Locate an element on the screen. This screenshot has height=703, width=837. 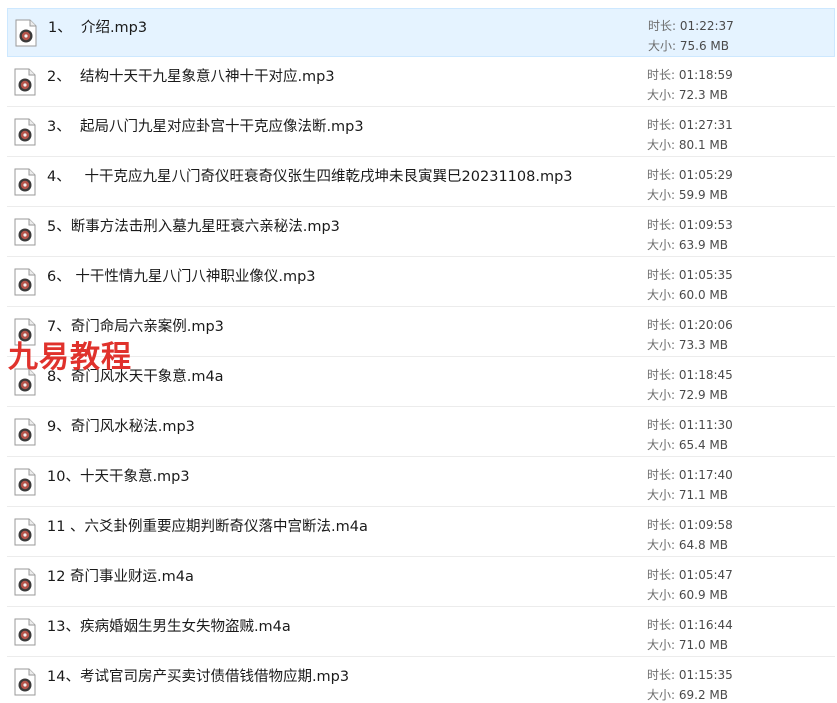
file-duration: 时长: 01:16:44 is located at coordinates (690, 624).